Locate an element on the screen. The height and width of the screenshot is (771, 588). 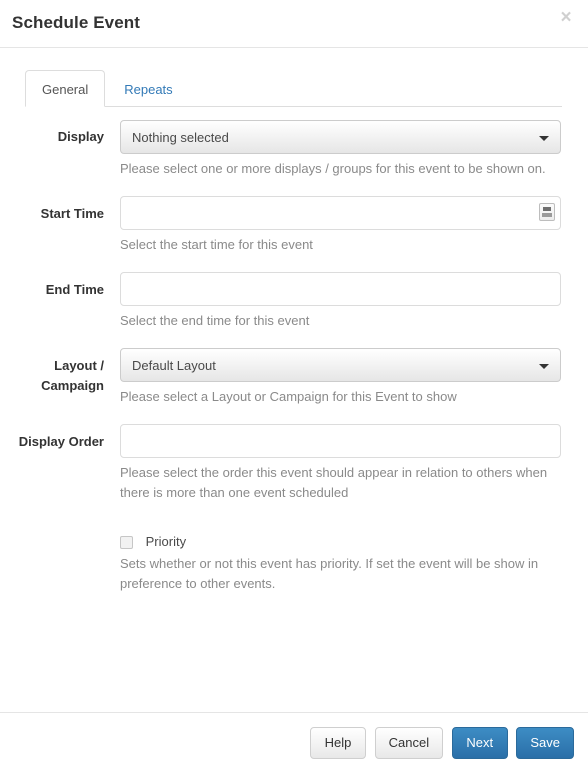
display-select-value: Nothing selected is located at coordinates (180, 137).